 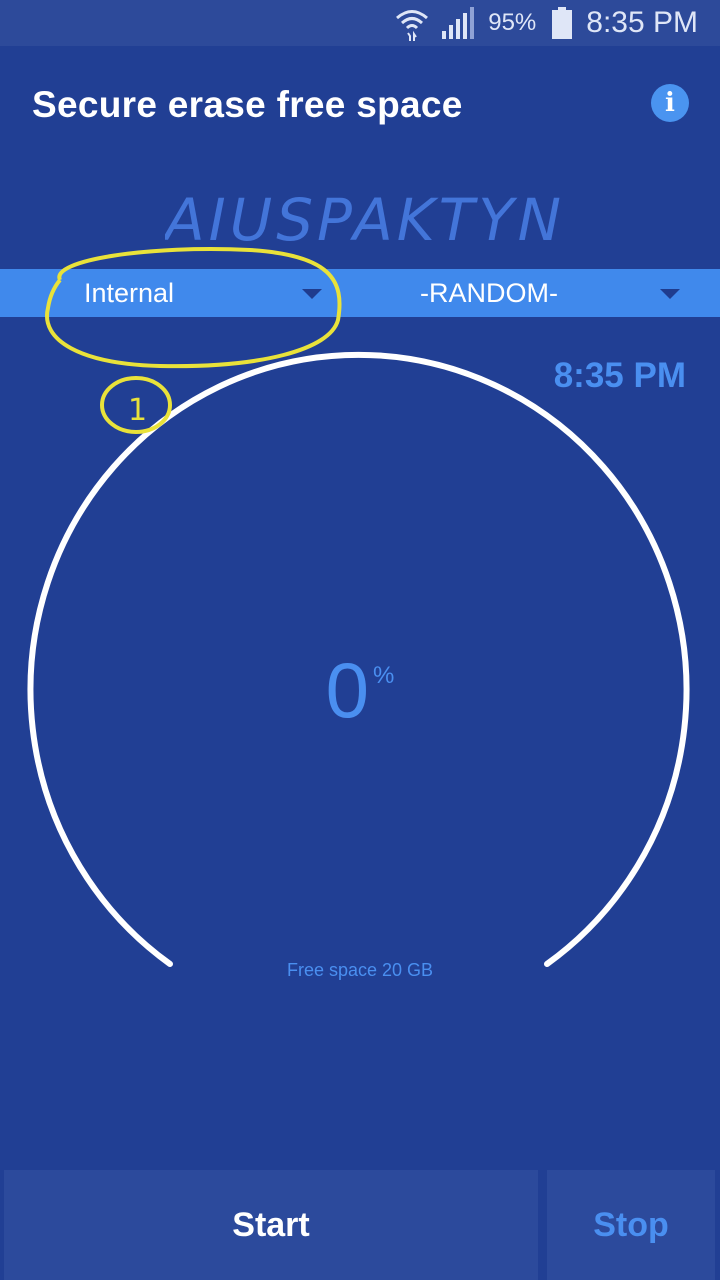 I want to click on progress-unit: %, so click(x=384, y=675).